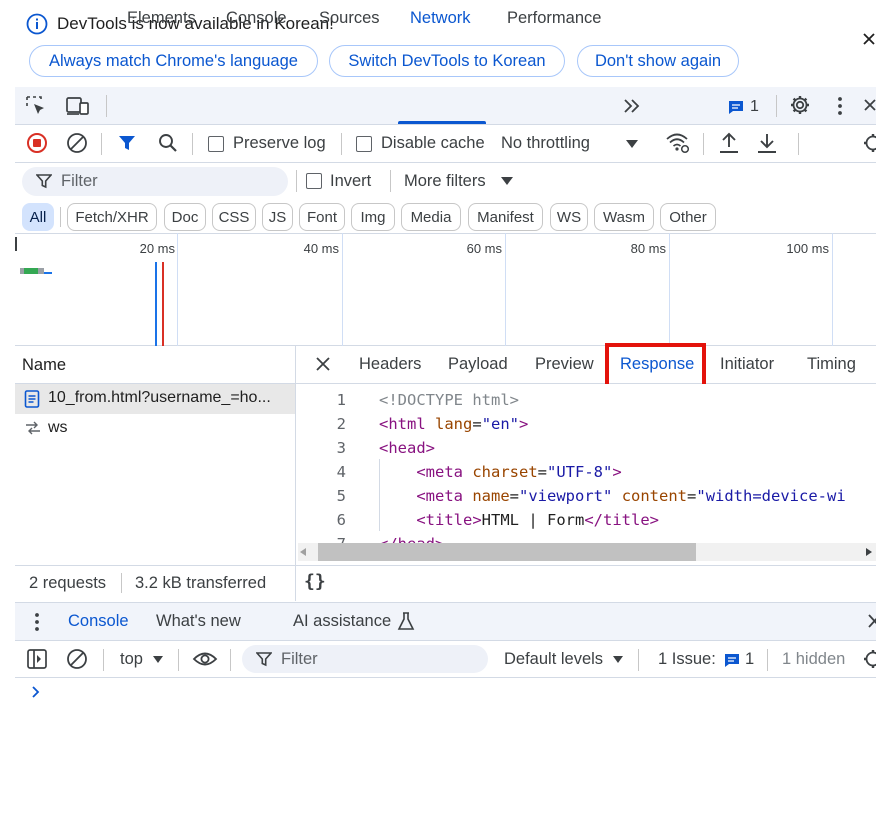 This screenshot has width=876, height=822. What do you see at coordinates (545, 143) in the screenshot?
I see `throttling-select: No throttling` at bounding box center [545, 143].